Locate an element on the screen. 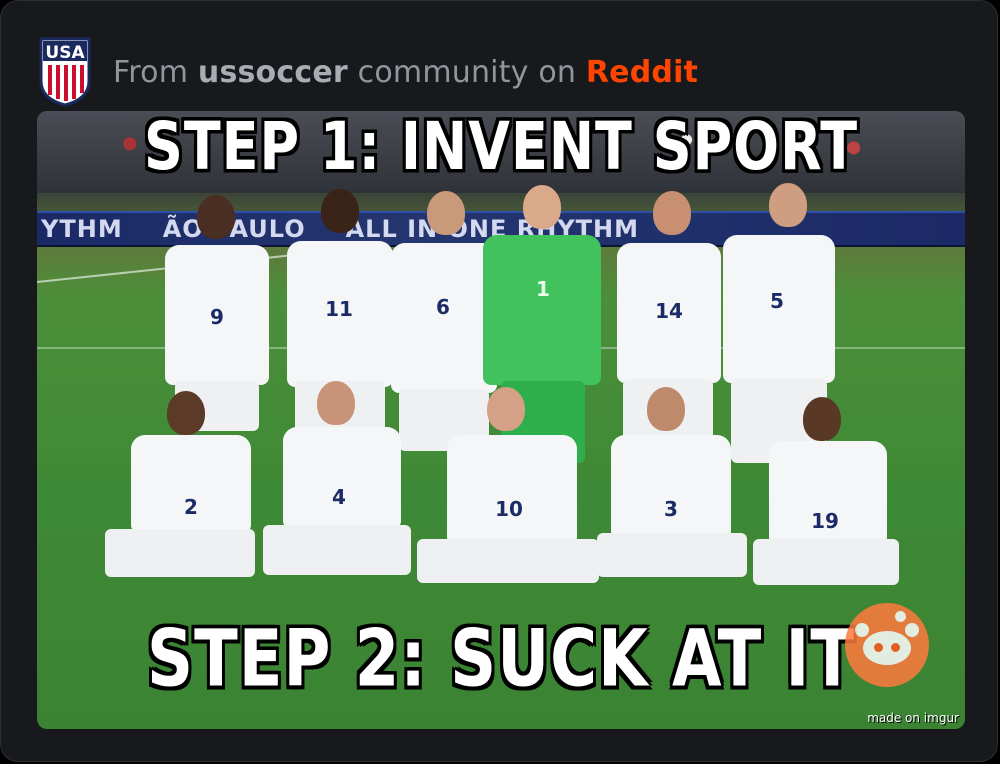 The image size is (1000, 764). crest-letters: USA is located at coordinates (65, 53).